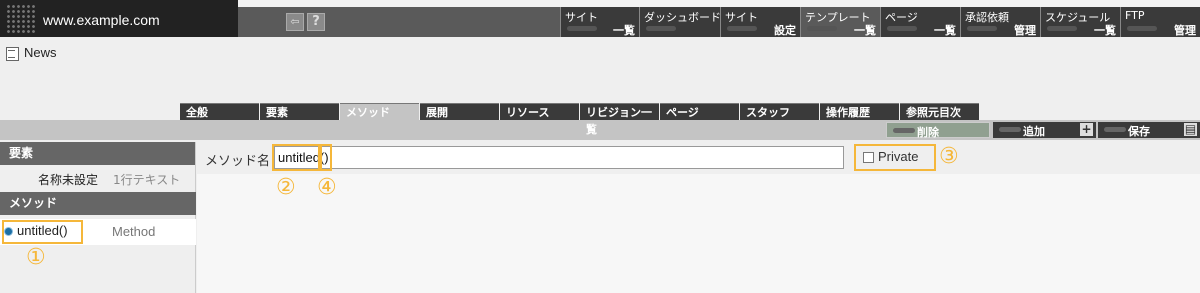 The width and height of the screenshot is (1200, 293). I want to click on sidebar: 要素 名称未設定 1行テキスト メソッド untitled() Method ①, so click(98, 217).